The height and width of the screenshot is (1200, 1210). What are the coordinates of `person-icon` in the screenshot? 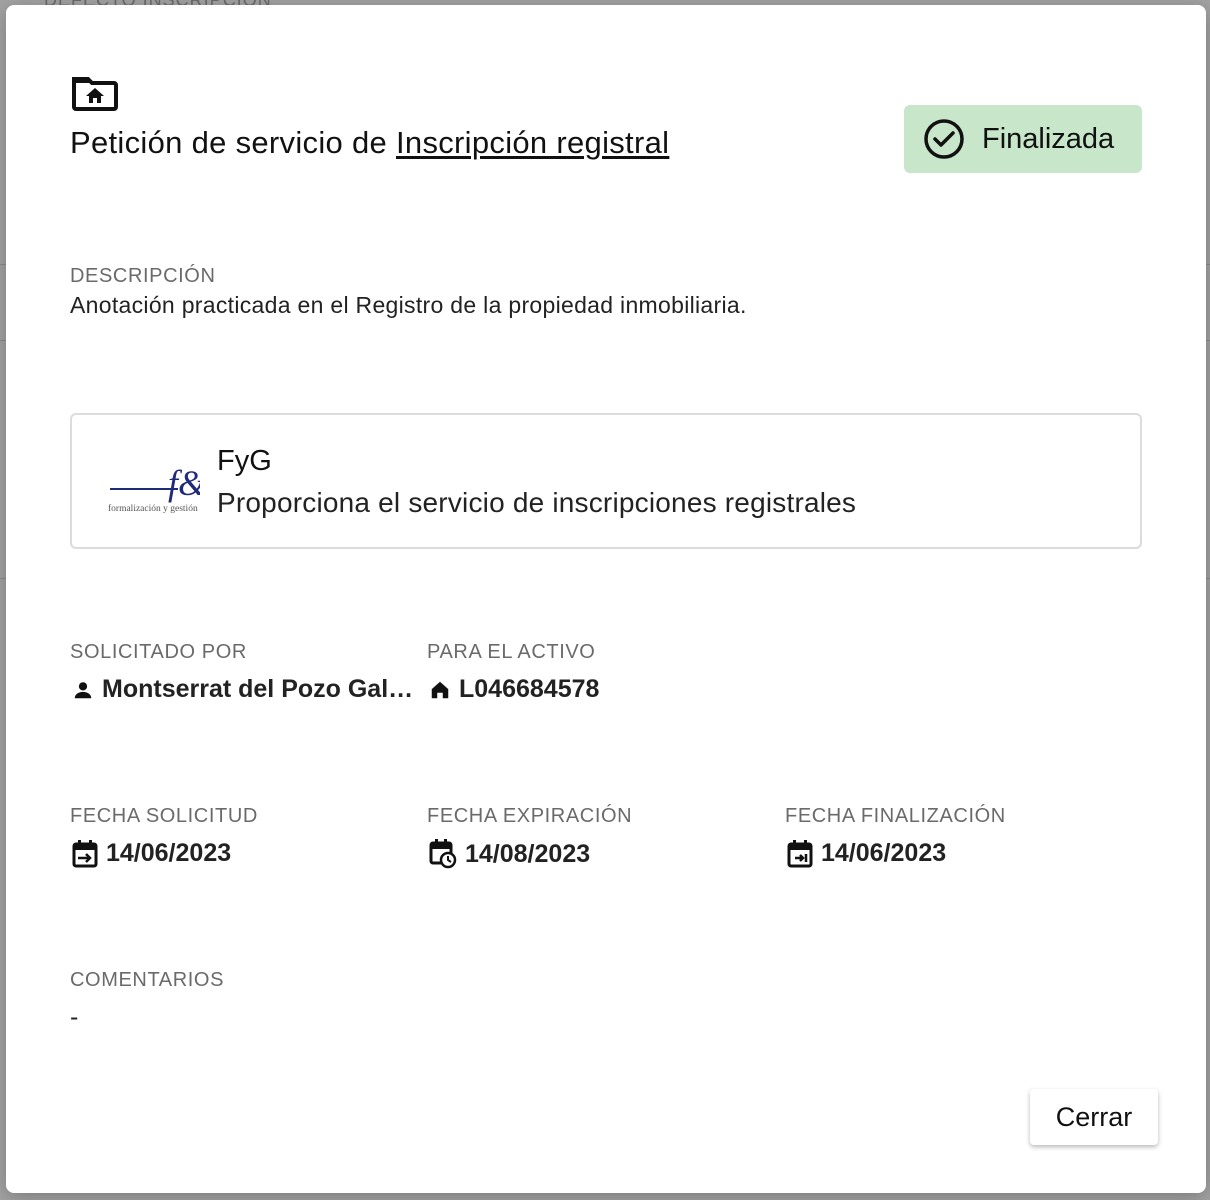 It's located at (83, 689).